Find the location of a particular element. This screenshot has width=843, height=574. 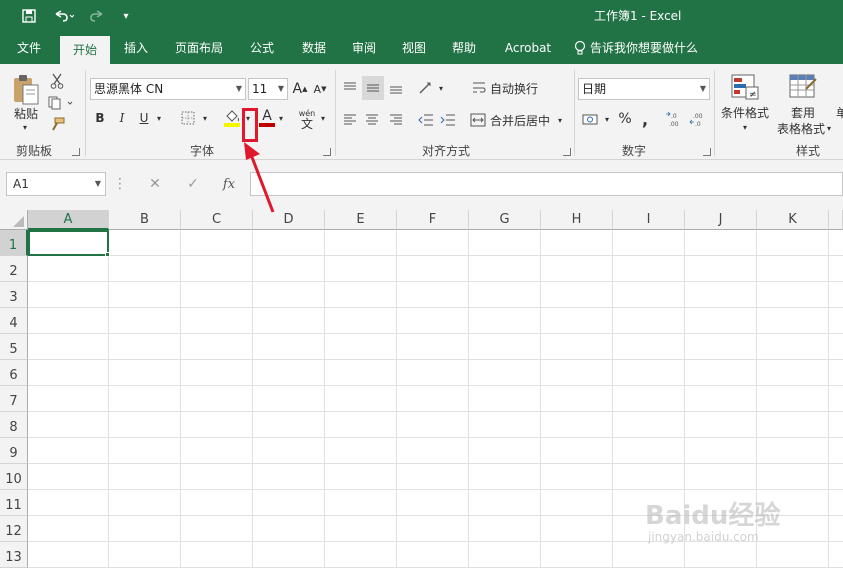

column-header: K is located at coordinates (793, 220).